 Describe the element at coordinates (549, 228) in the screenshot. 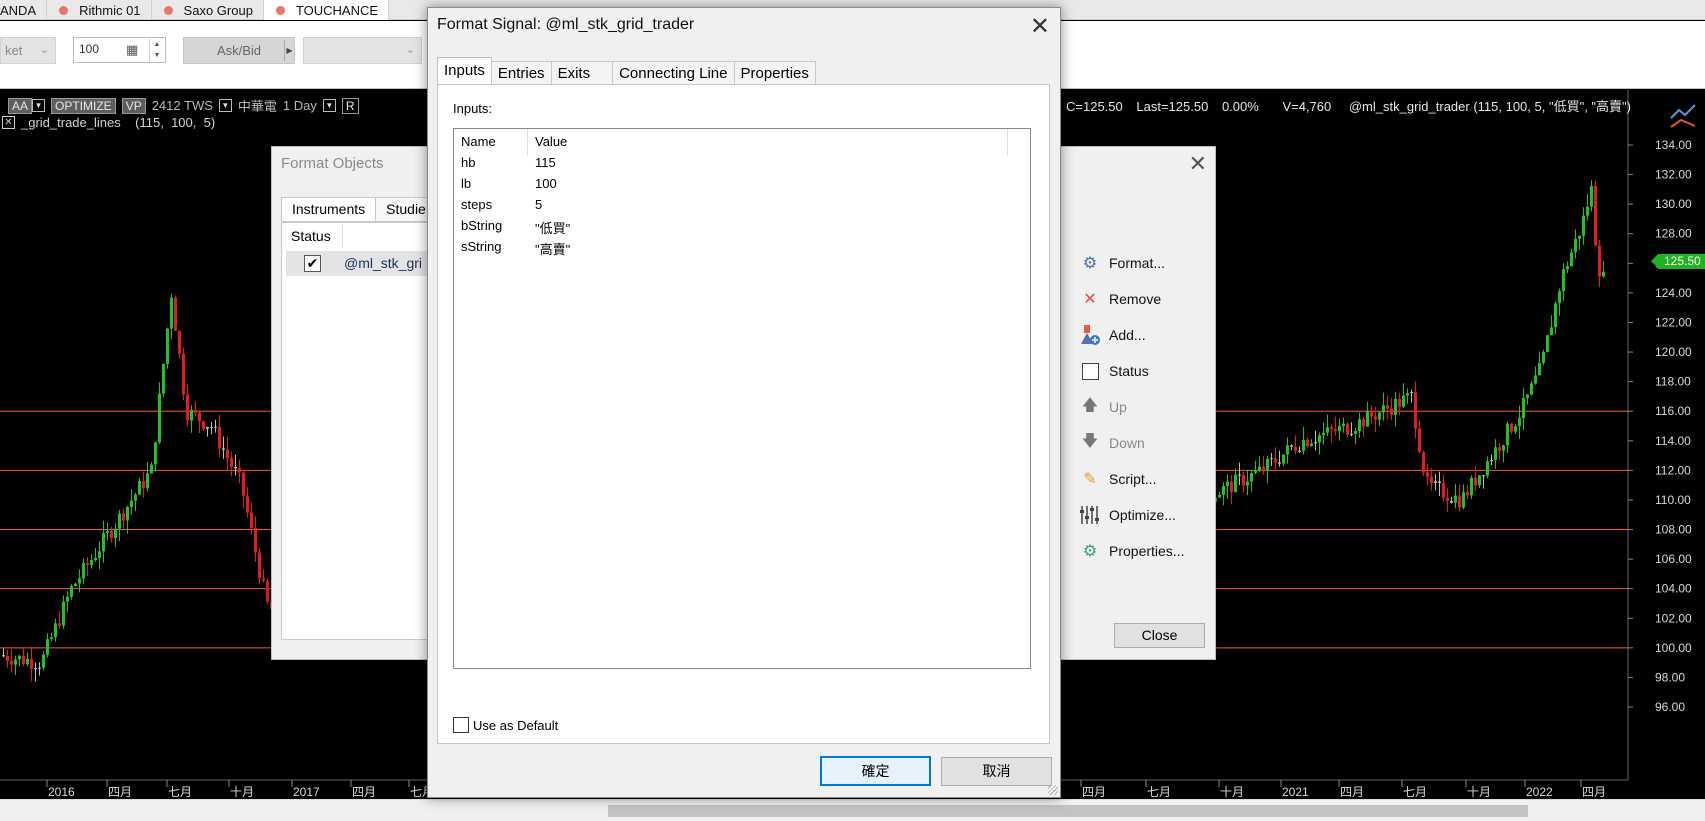

I see `input-value: "低買"` at that location.